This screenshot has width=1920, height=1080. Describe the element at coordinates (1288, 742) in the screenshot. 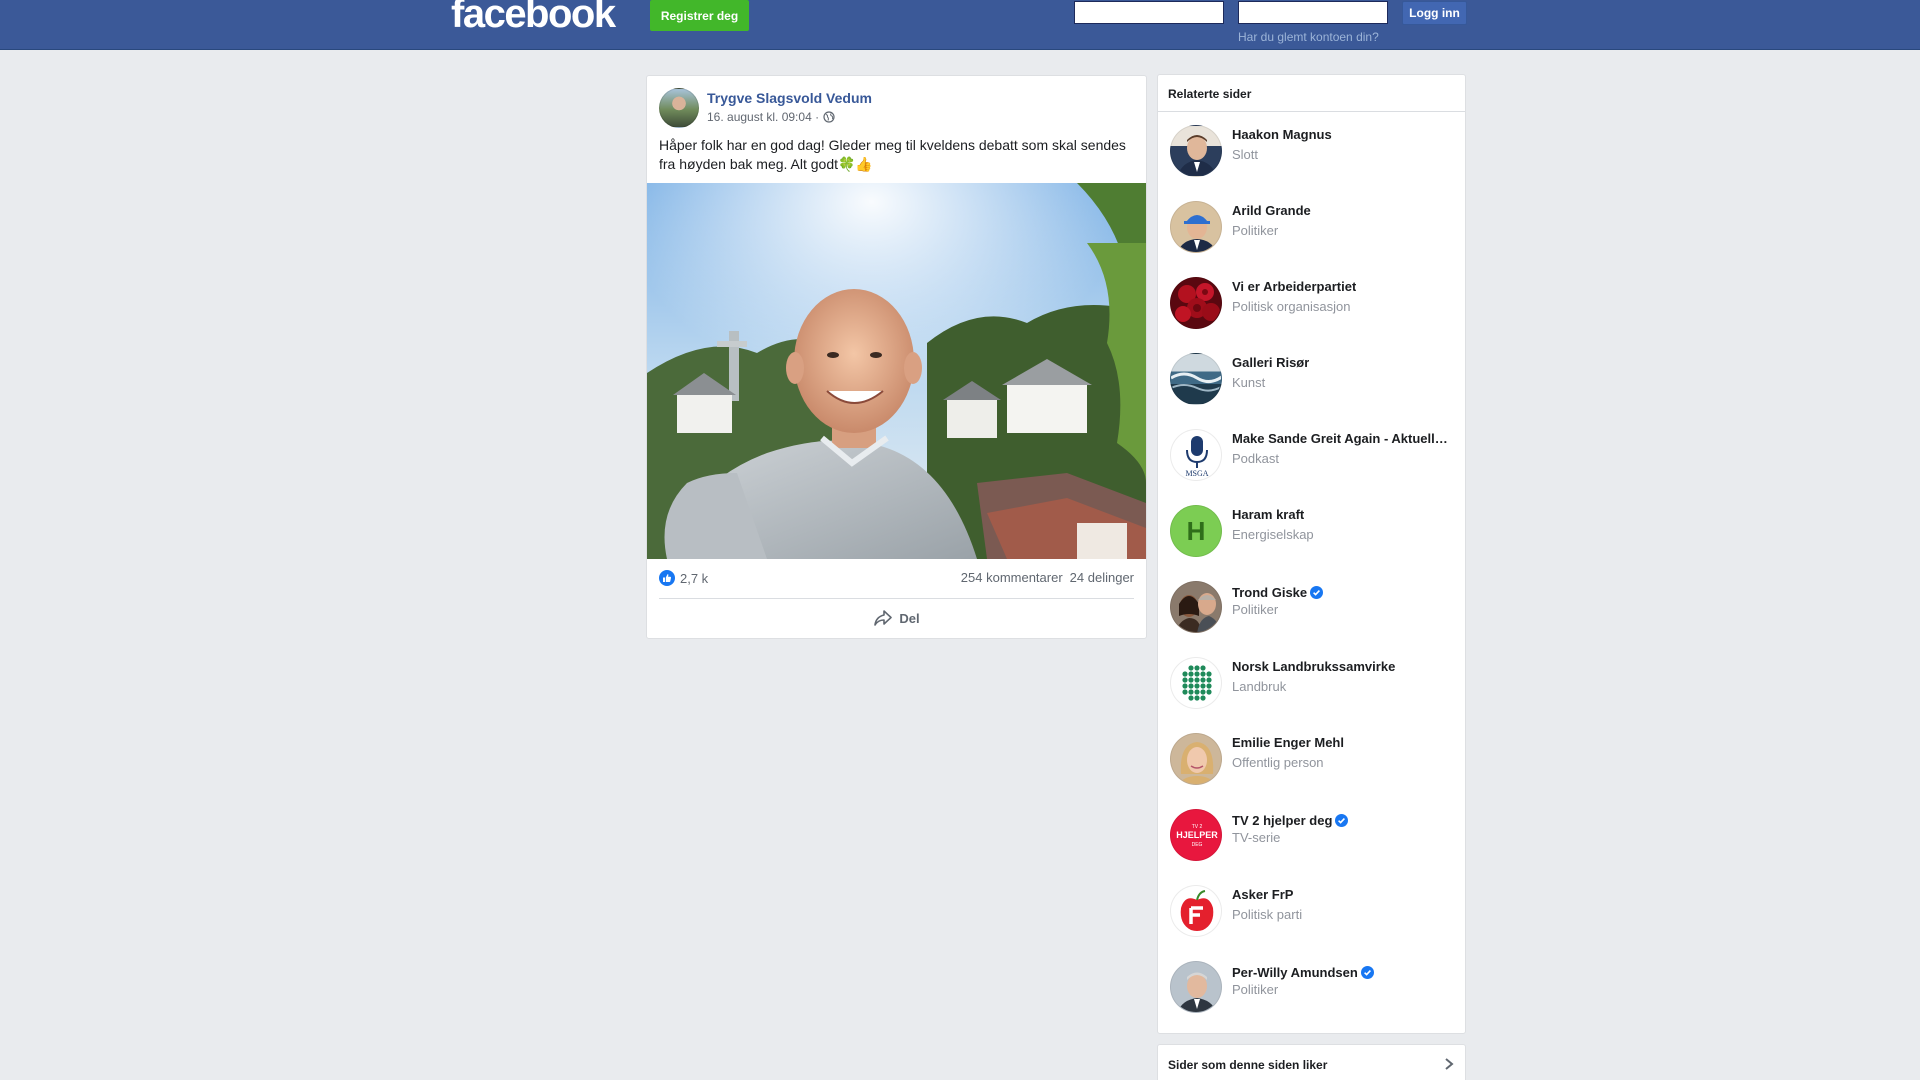

I see `related-page-name: Emilie Enger Mehl` at that location.